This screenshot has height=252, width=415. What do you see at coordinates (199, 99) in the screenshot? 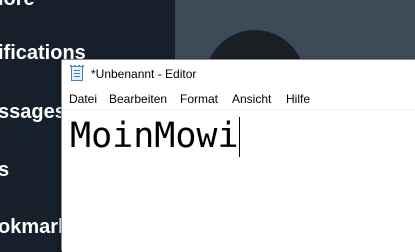
I see `menu-format: Format` at bounding box center [199, 99].